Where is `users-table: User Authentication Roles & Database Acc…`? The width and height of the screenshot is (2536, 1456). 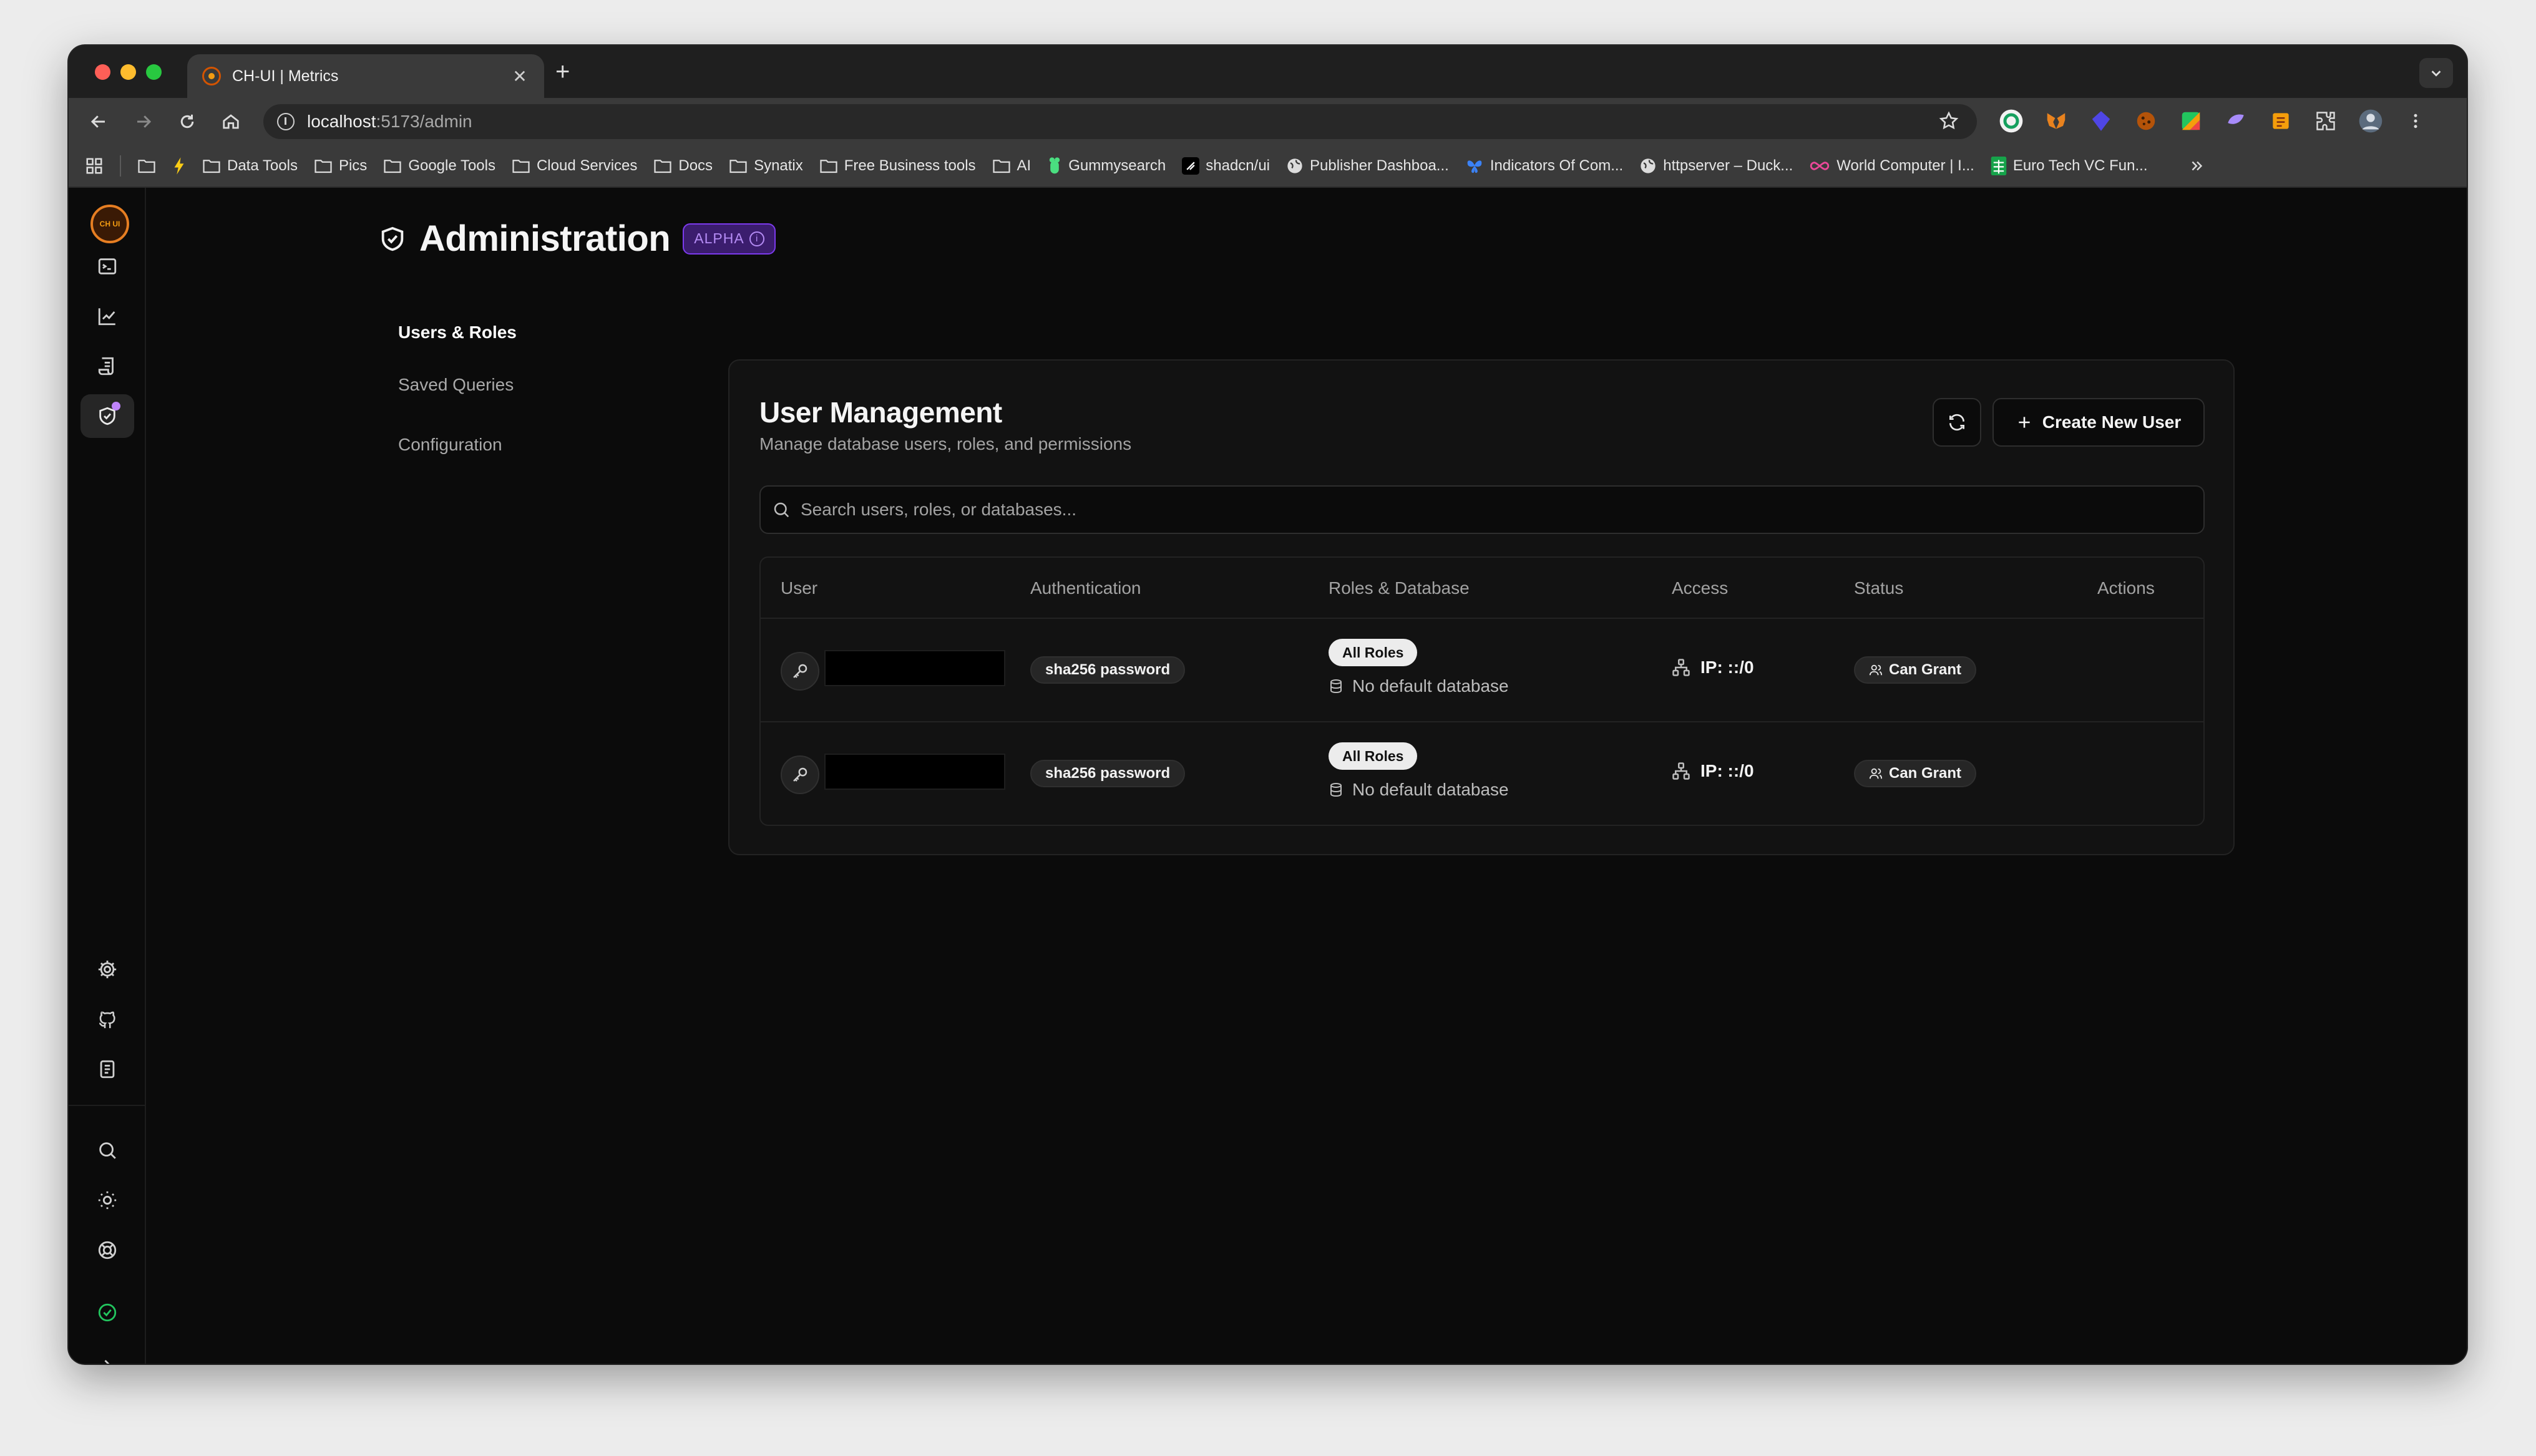 users-table: User Authentication Roles & Database Acc… is located at coordinates (1482, 691).